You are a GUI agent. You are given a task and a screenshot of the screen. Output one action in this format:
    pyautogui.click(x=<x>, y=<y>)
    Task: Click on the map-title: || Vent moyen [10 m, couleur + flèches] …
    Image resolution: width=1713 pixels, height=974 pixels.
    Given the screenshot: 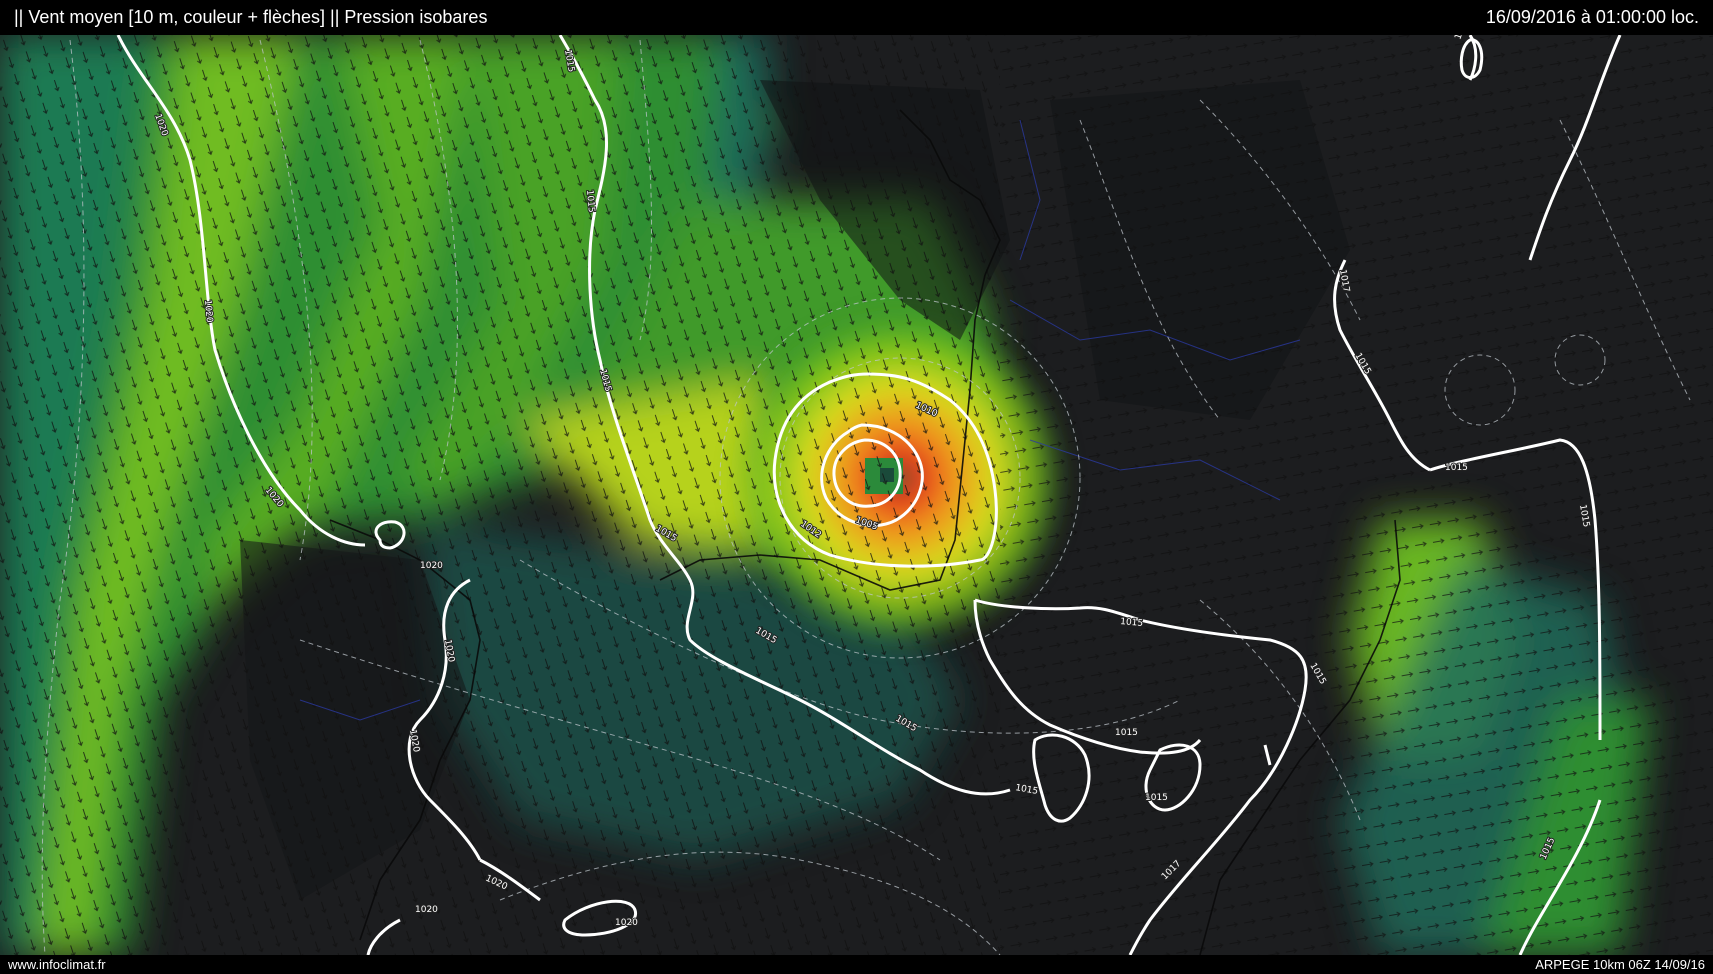 What is the action you would take?
    pyautogui.click(x=251, y=17)
    